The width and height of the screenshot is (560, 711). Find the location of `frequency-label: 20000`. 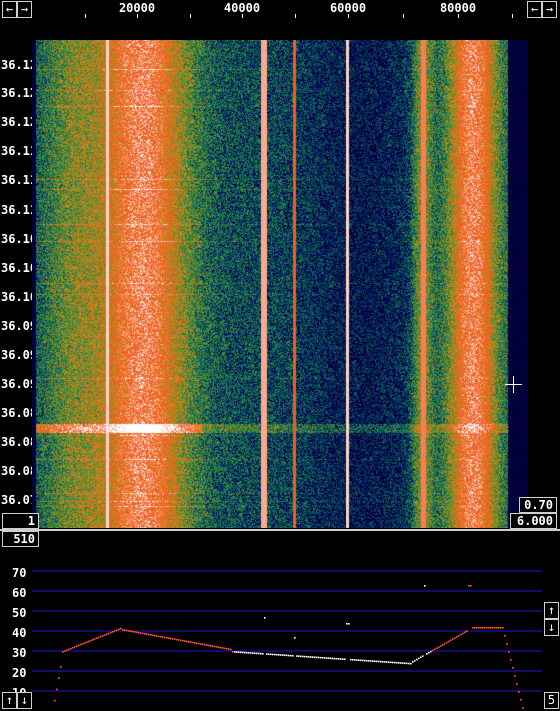

frequency-label: 20000 is located at coordinates (137, 8).